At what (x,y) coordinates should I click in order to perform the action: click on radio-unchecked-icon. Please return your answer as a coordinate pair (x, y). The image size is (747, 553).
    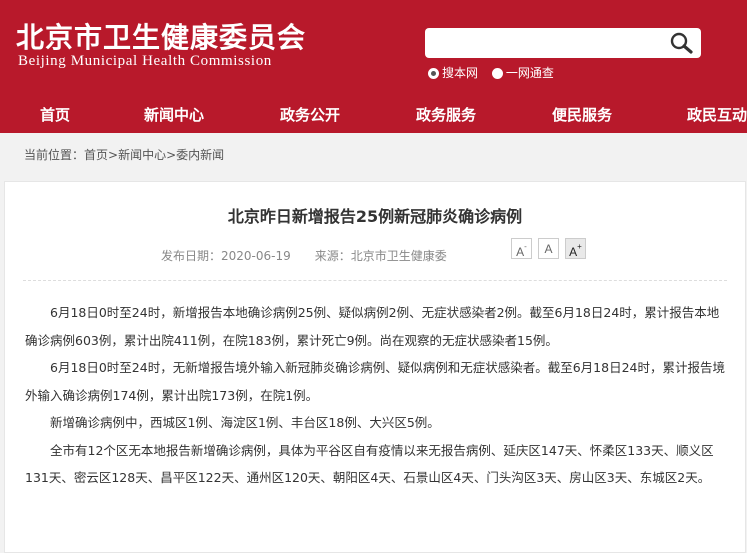
    Looking at the image, I should click on (497, 73).